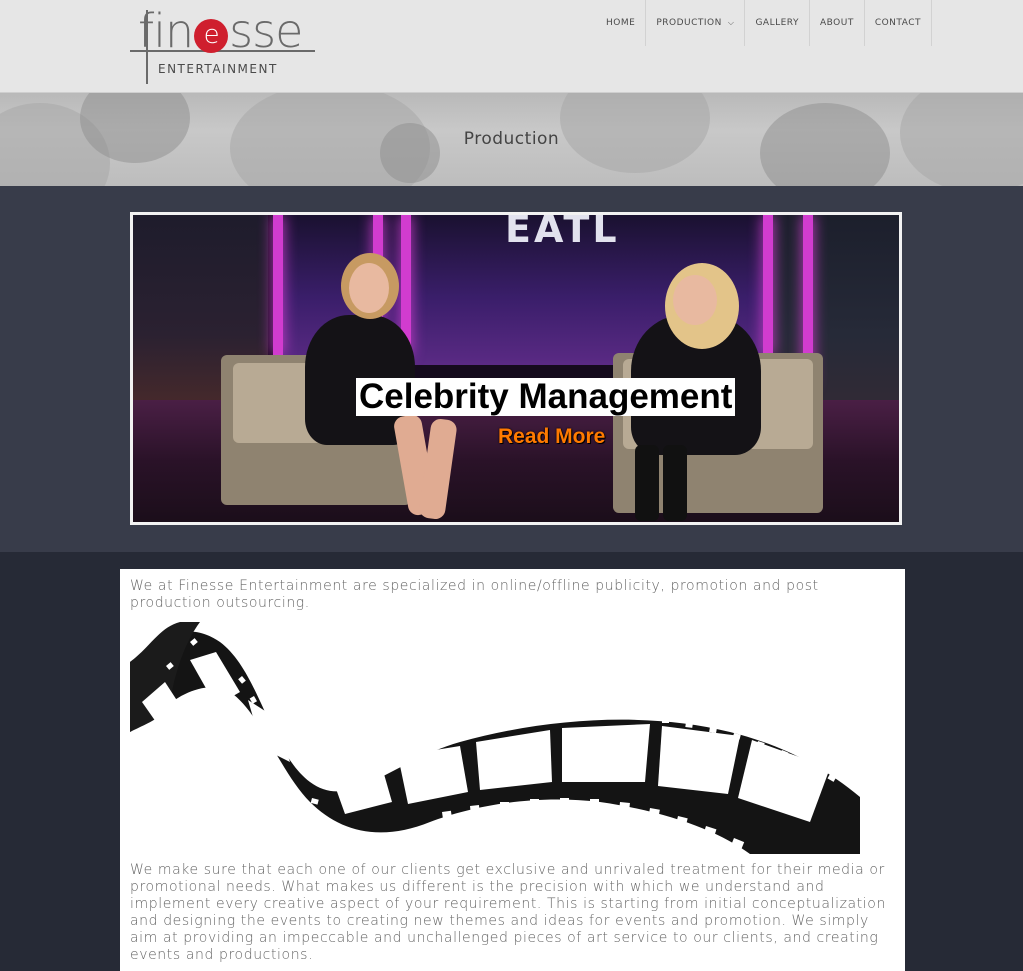 This screenshot has height=971, width=1023. Describe the element at coordinates (551, 437) in the screenshot. I see `read-more-link: Read More` at that location.